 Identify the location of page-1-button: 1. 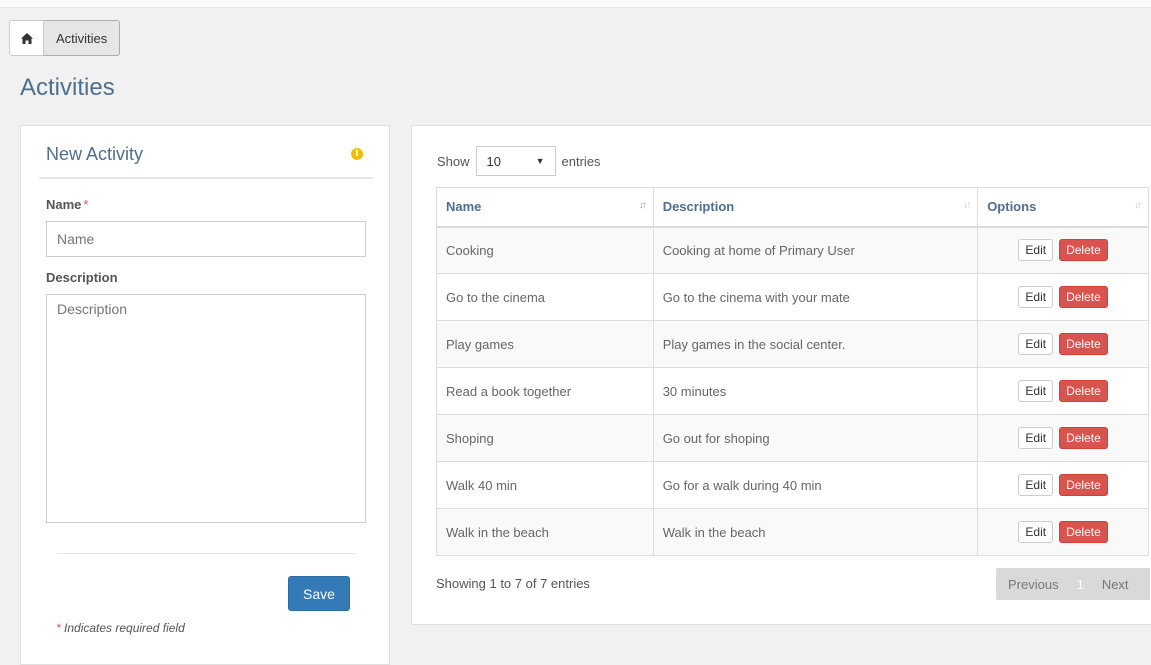
(1080, 584).